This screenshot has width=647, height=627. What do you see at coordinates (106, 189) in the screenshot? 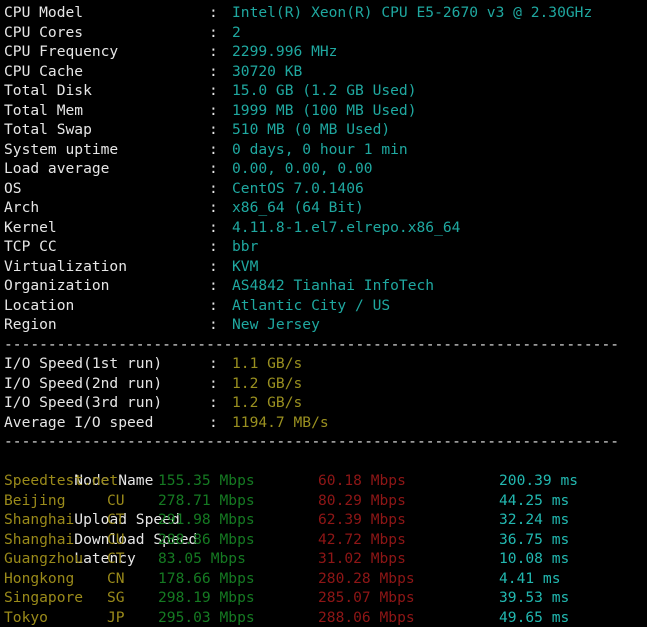
I see `system-info-label: OS` at bounding box center [106, 189].